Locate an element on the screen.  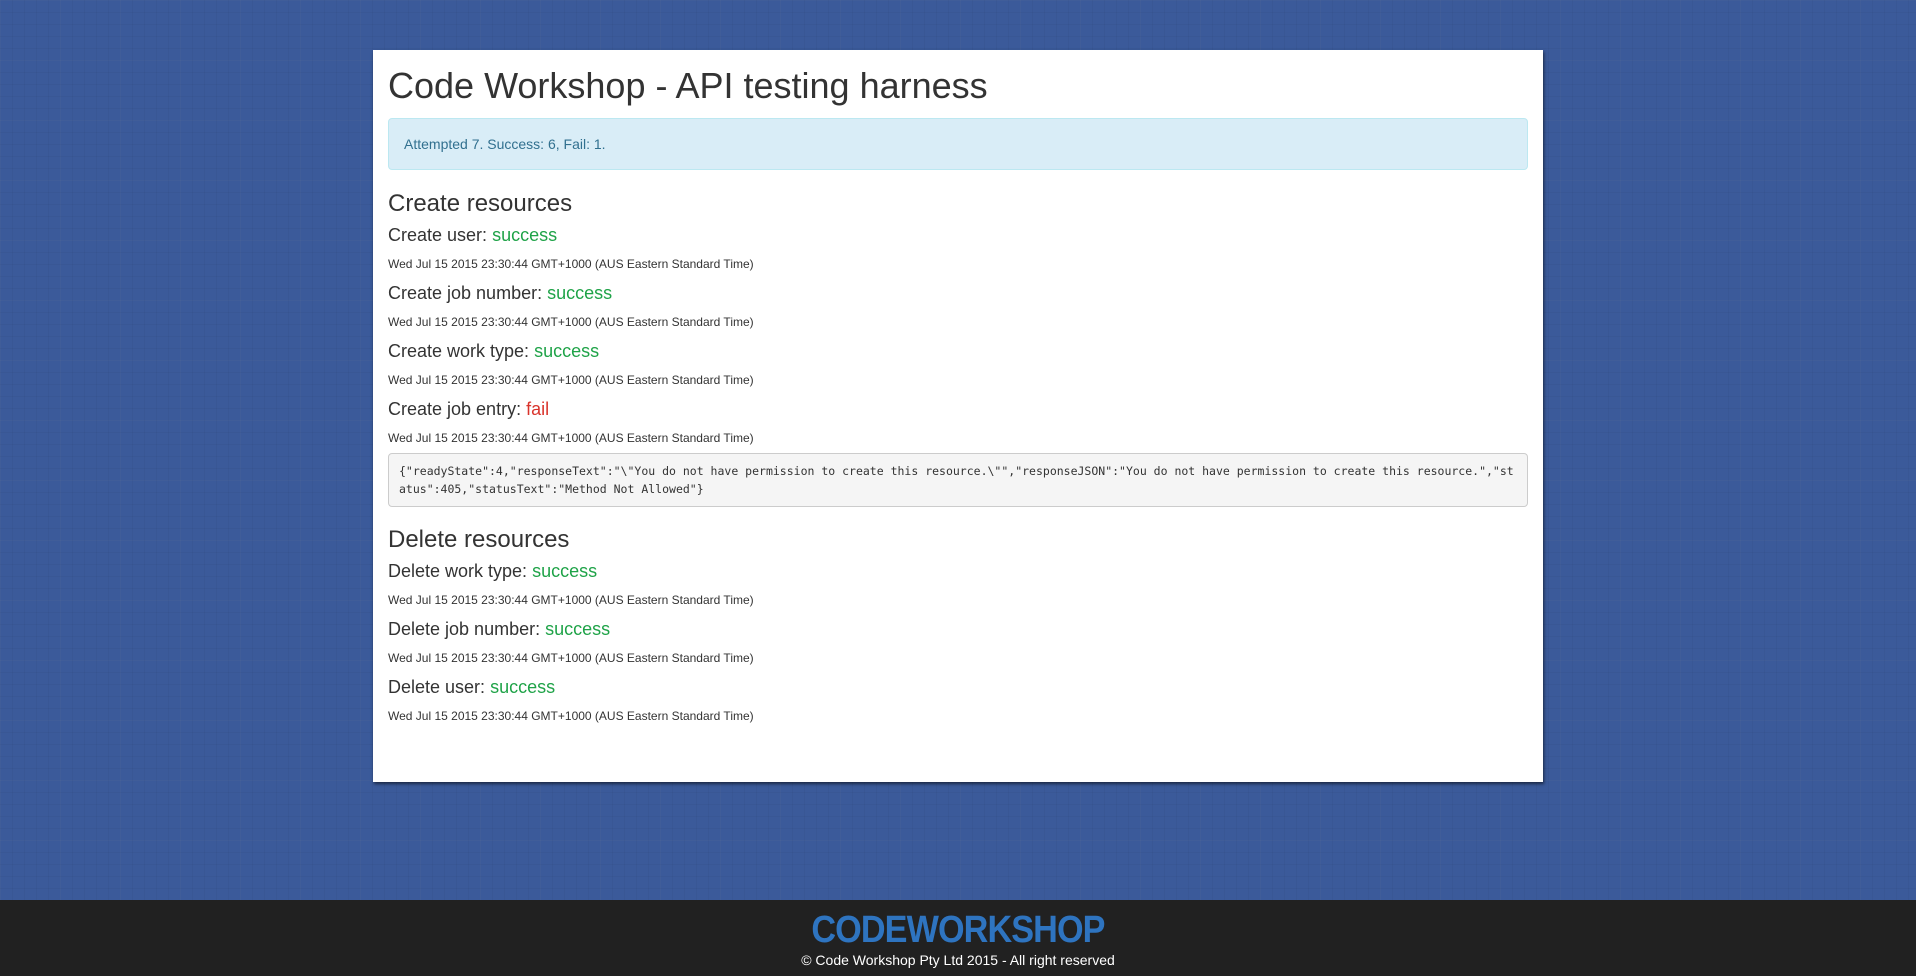
footer-logo: CODEWORKSHOP is located at coordinates (958, 930).